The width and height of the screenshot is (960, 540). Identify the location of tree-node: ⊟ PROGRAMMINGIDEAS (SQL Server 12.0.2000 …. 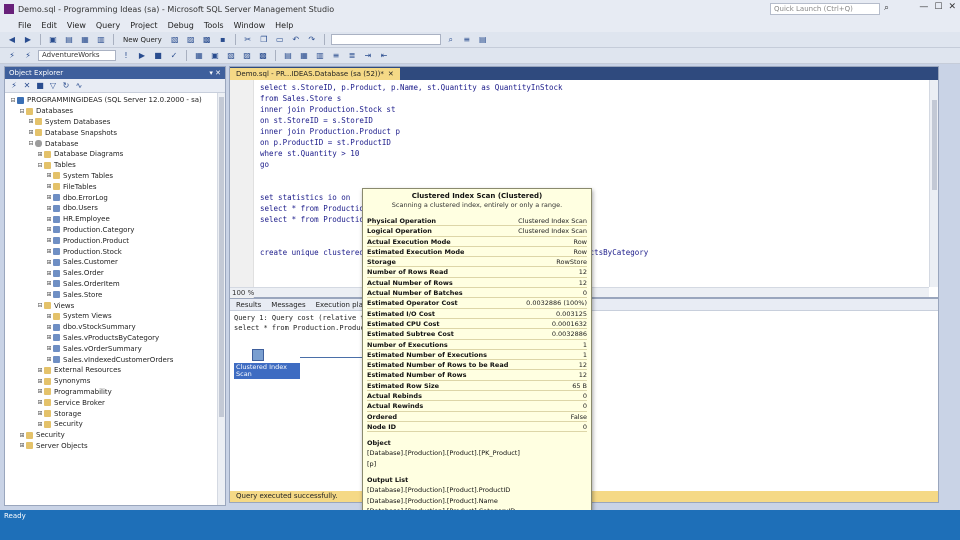
(115, 100).